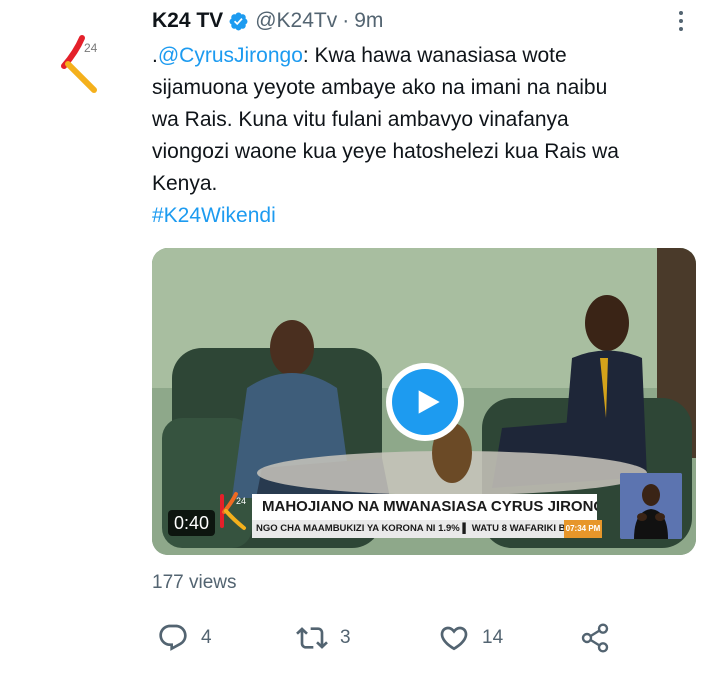 The height and width of the screenshot is (682, 711). I want to click on text-segment: : Kwa hawa wanasiasa wote, so click(434, 55).